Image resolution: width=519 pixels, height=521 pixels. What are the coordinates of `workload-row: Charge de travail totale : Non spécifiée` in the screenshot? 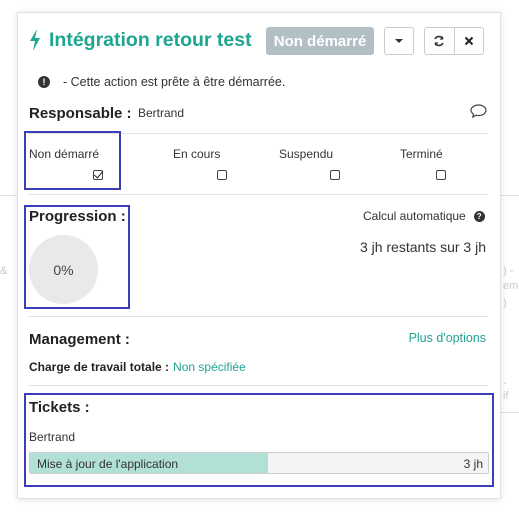 It's located at (137, 367).